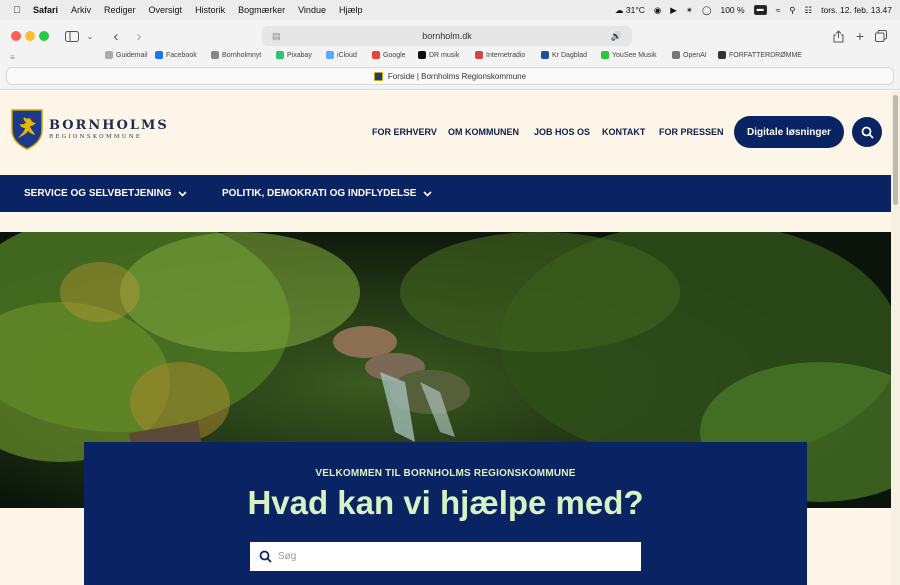  Describe the element at coordinates (564, 55) in the screenshot. I see `bookmark-kr-dagblad: Kr Dagblad` at that location.